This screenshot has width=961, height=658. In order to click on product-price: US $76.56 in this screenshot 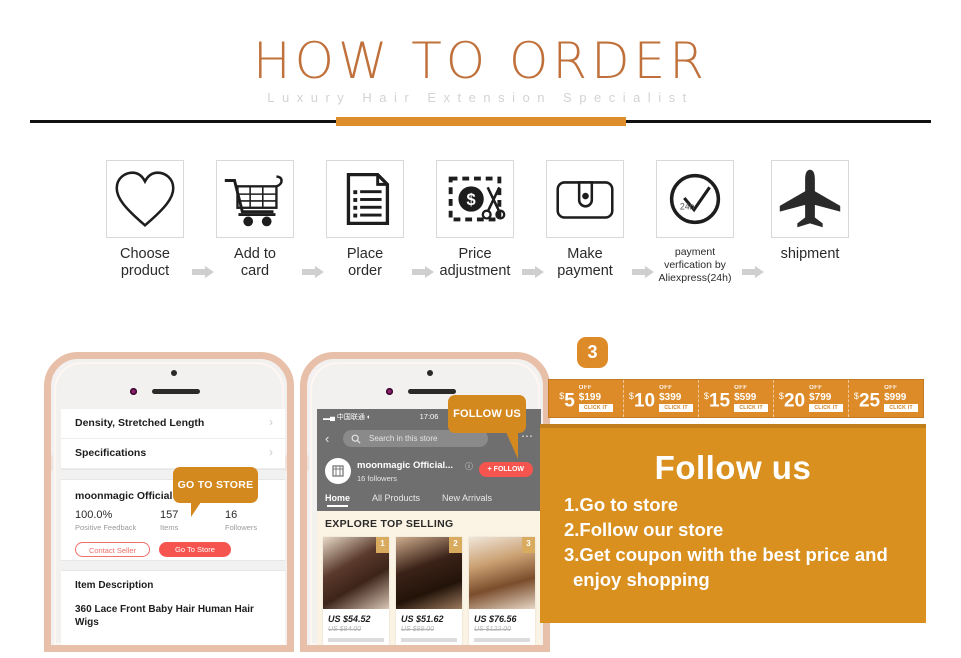, I will do `click(495, 619)`.